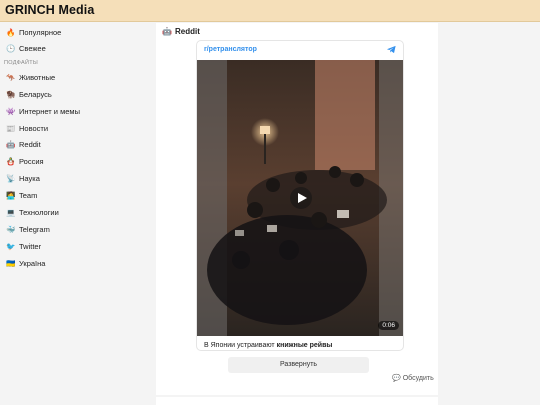 The width and height of the screenshot is (540, 405). What do you see at coordinates (40, 32) in the screenshot?
I see `sidebar-item-label: Популярное` at bounding box center [40, 32].